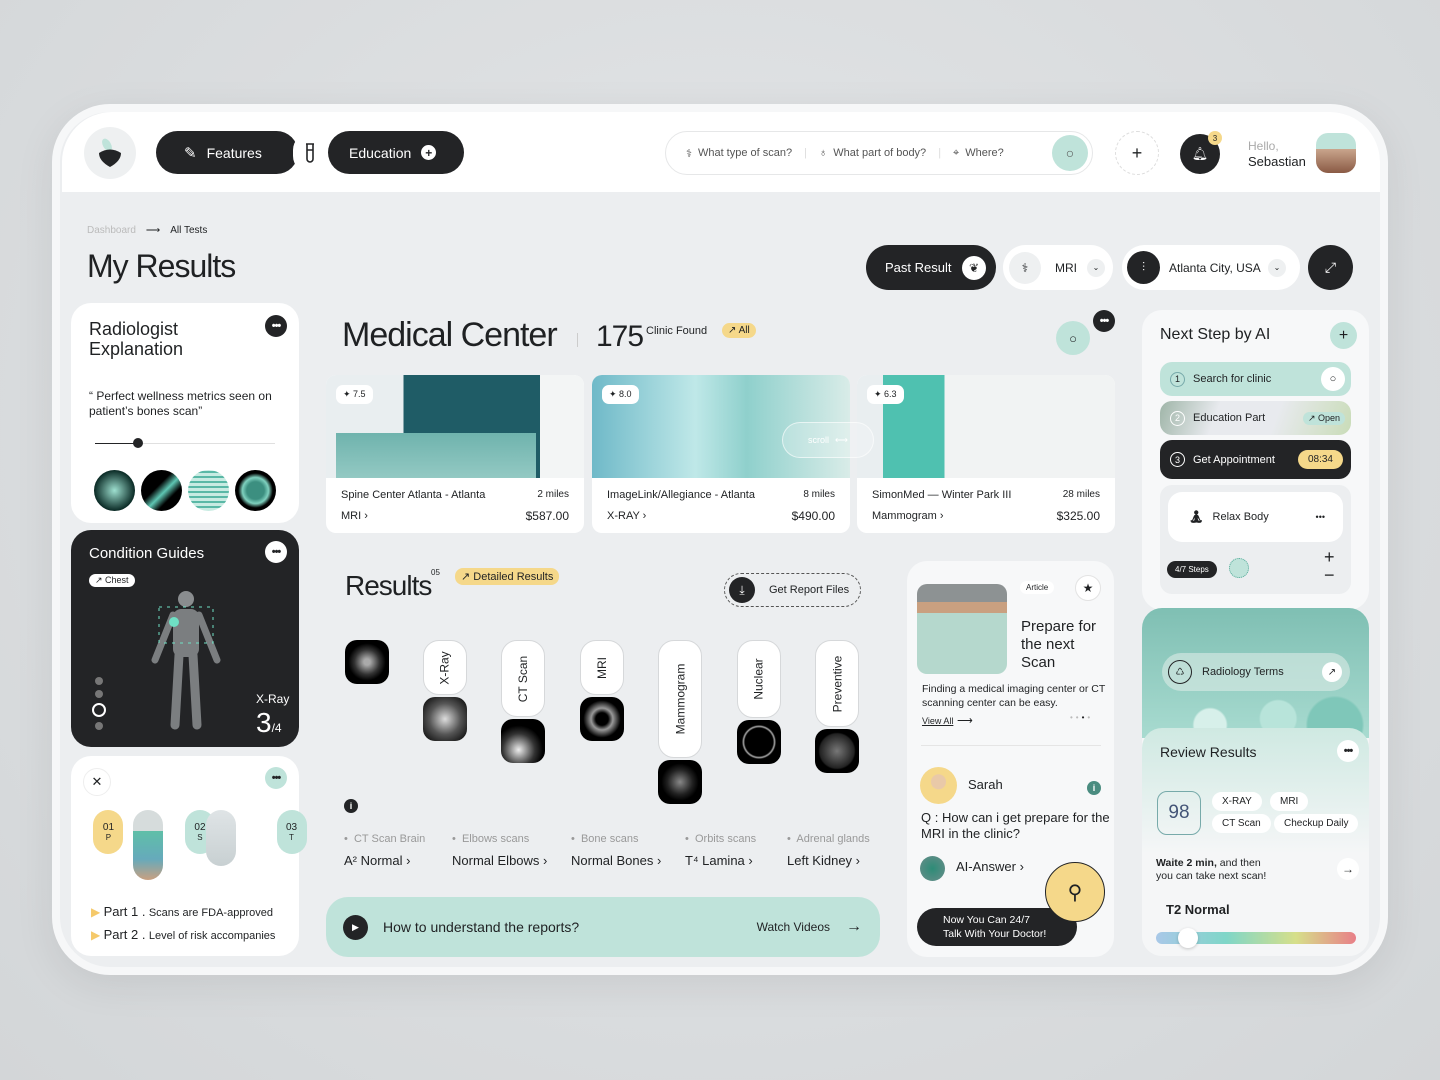 This screenshot has height=1080, width=1440. What do you see at coordinates (1348, 869) in the screenshot?
I see `next-button: →` at bounding box center [1348, 869].